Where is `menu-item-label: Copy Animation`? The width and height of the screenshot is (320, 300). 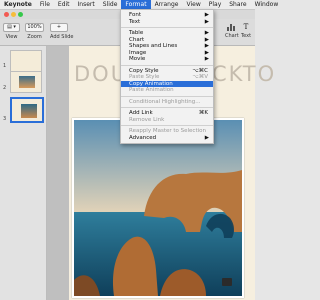
menu-item-label: Copy Animation is located at coordinates (151, 83).